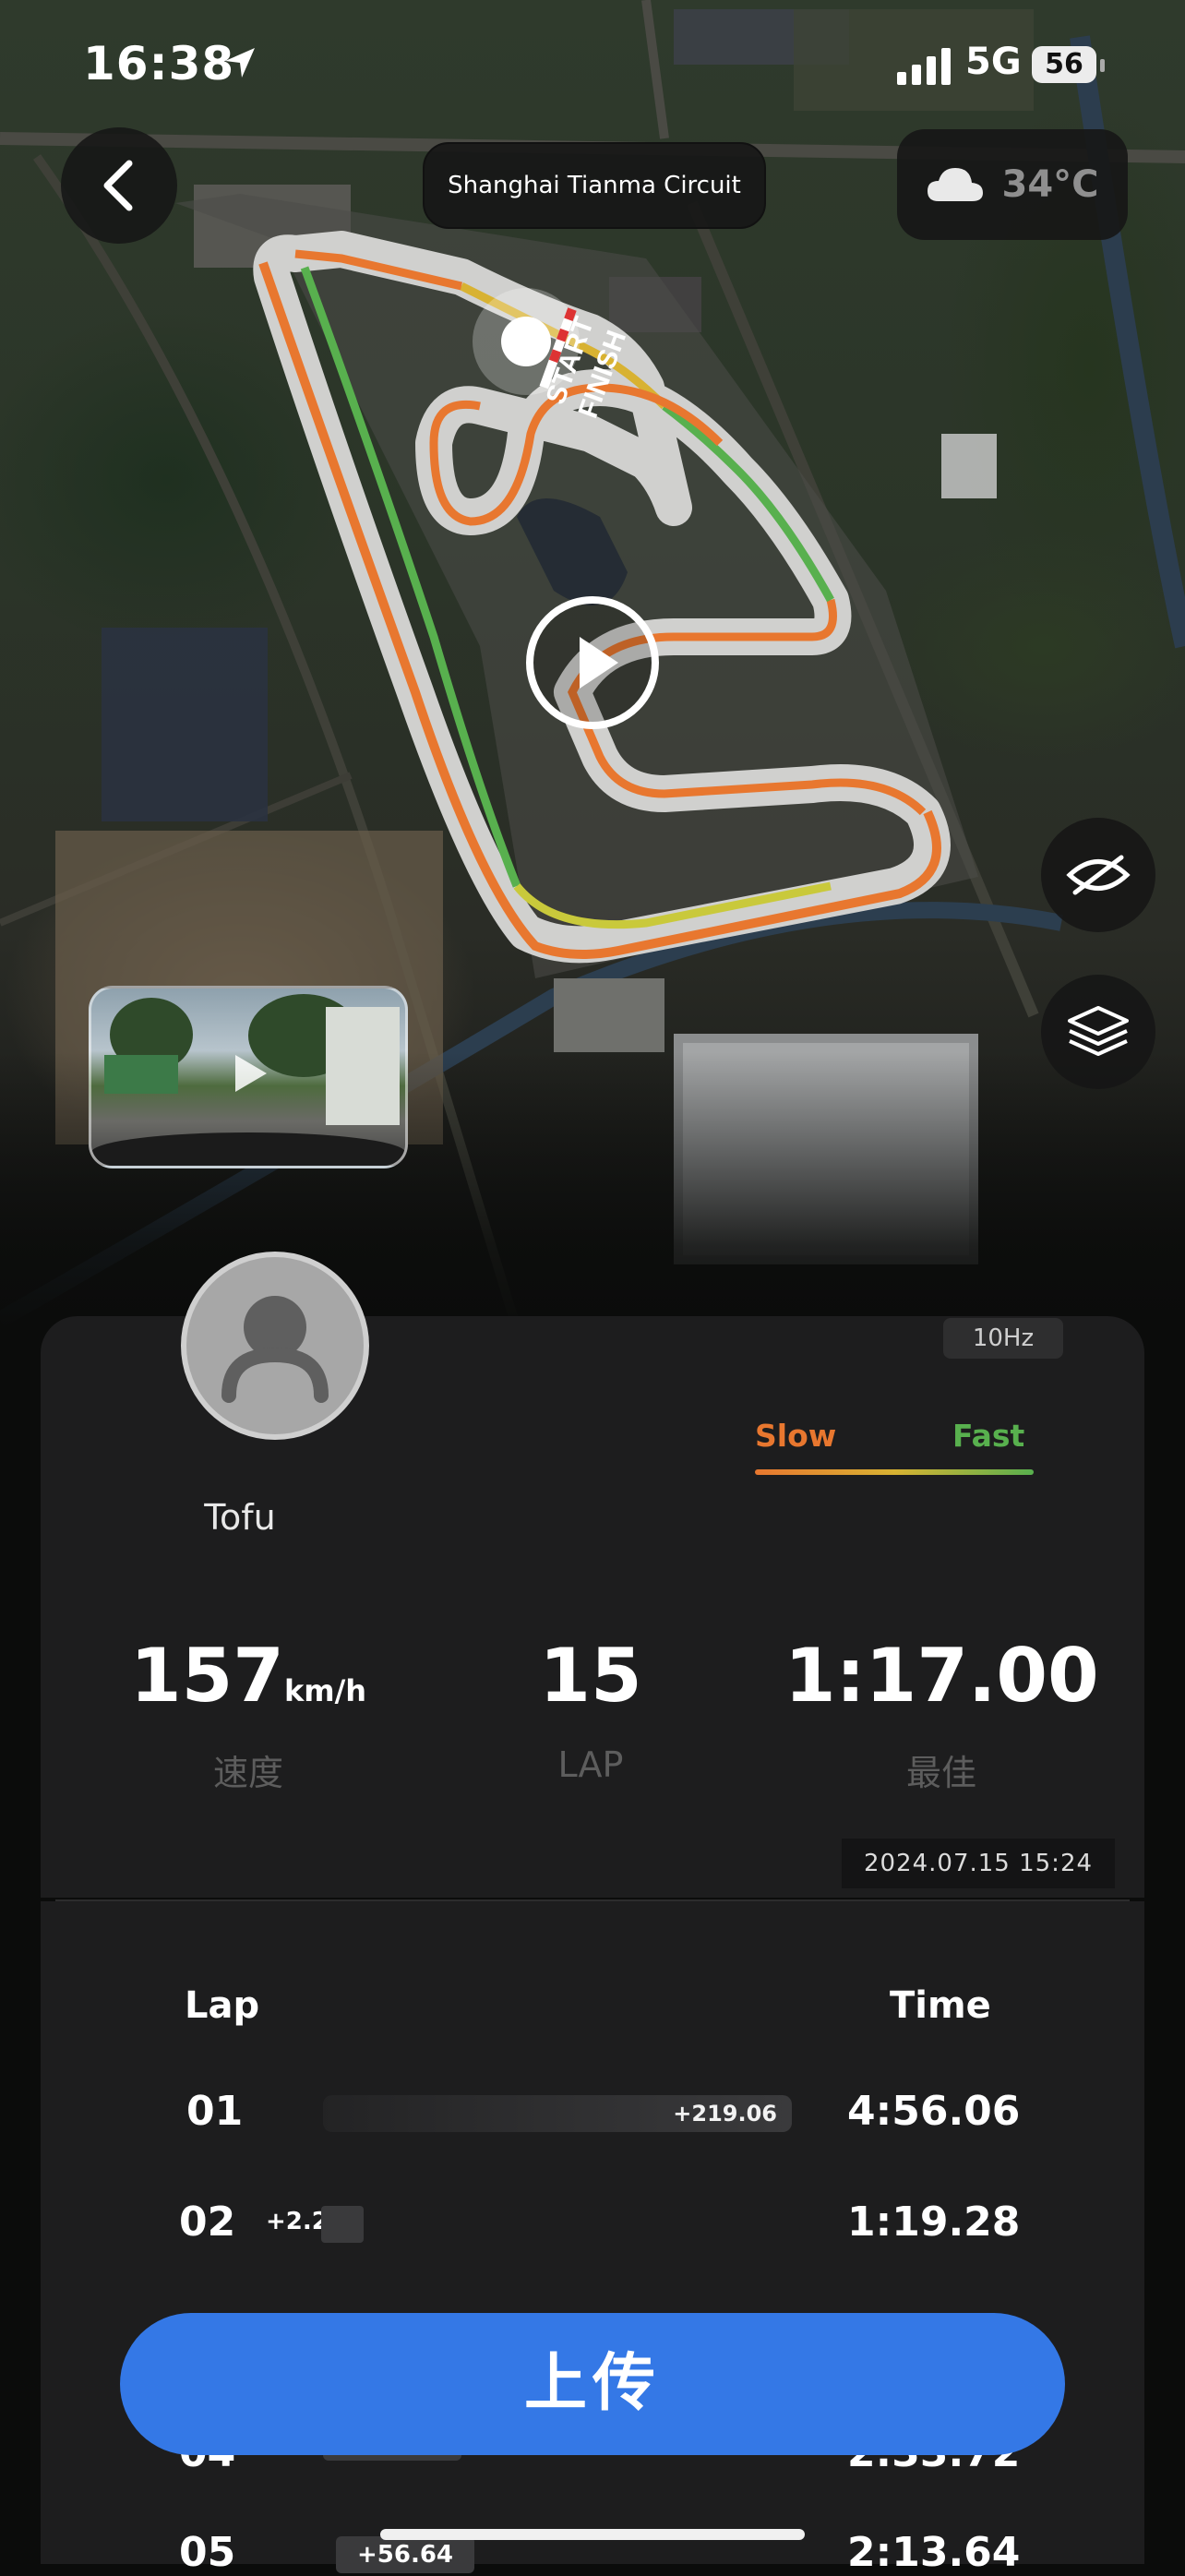 The image size is (1185, 2576). I want to click on map-play-button, so click(592, 663).